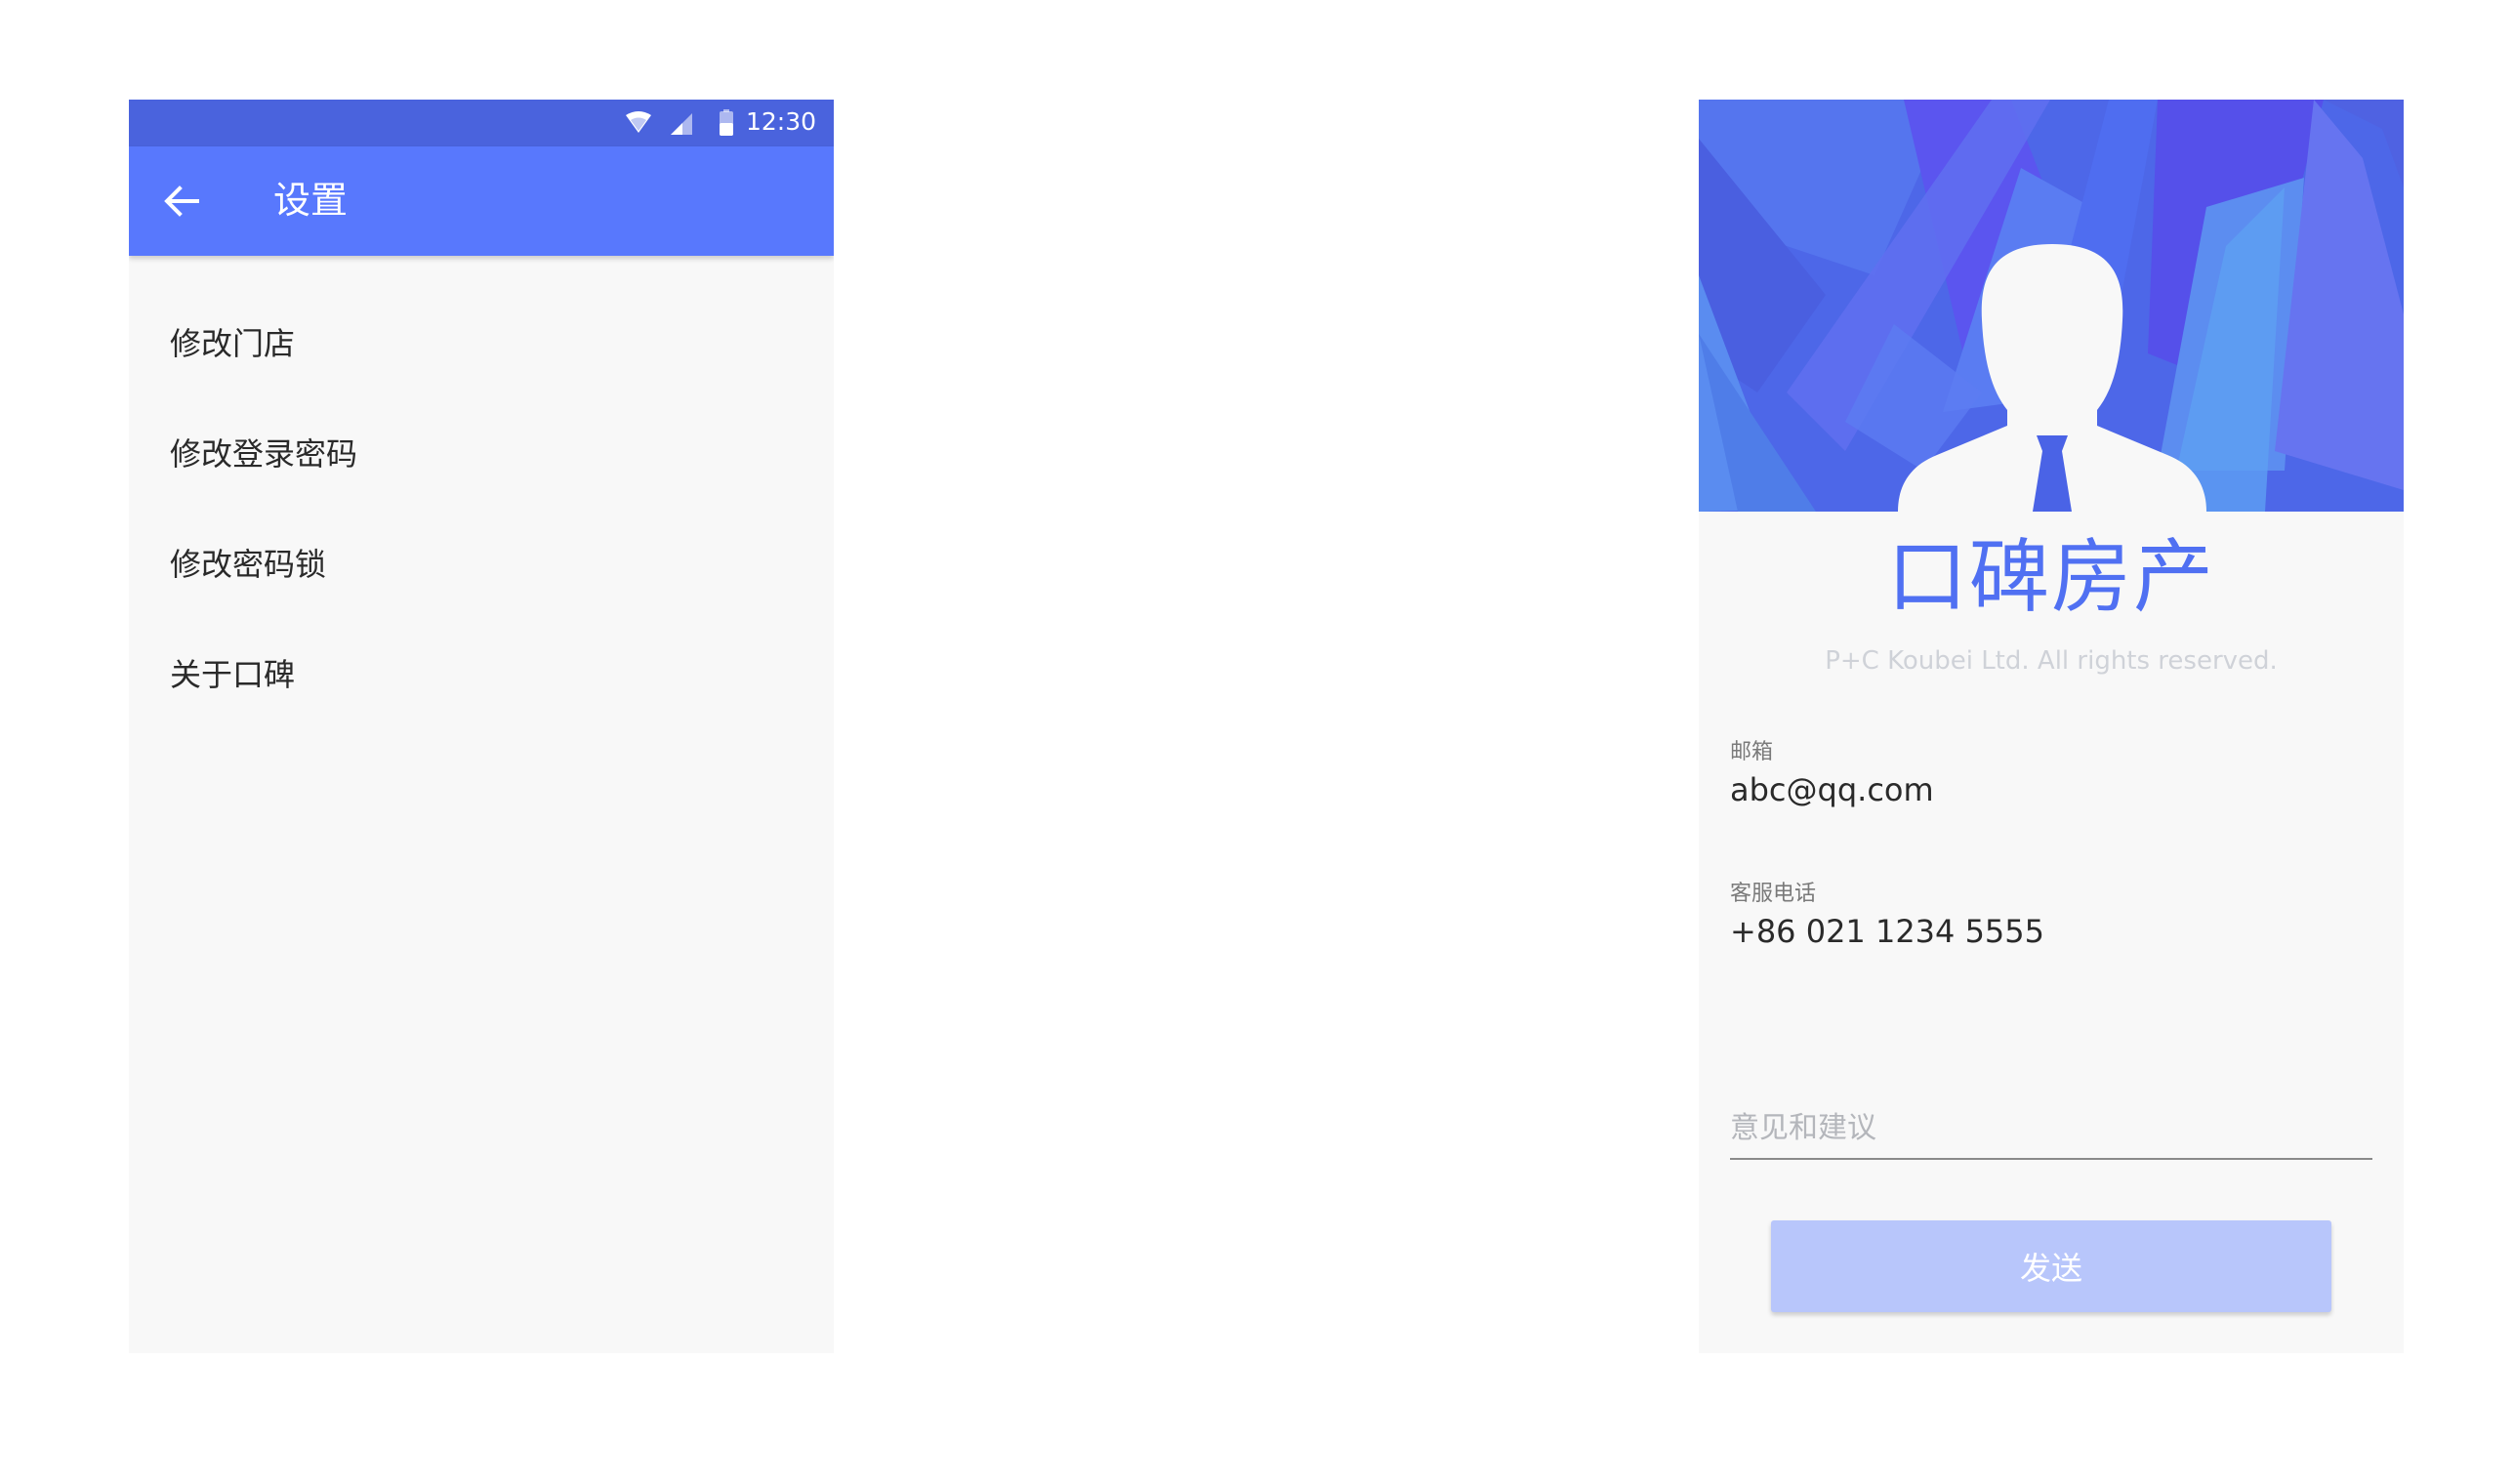  What do you see at coordinates (1887, 932) in the screenshot?
I see `phone-value: +86 021 1234 5555` at bounding box center [1887, 932].